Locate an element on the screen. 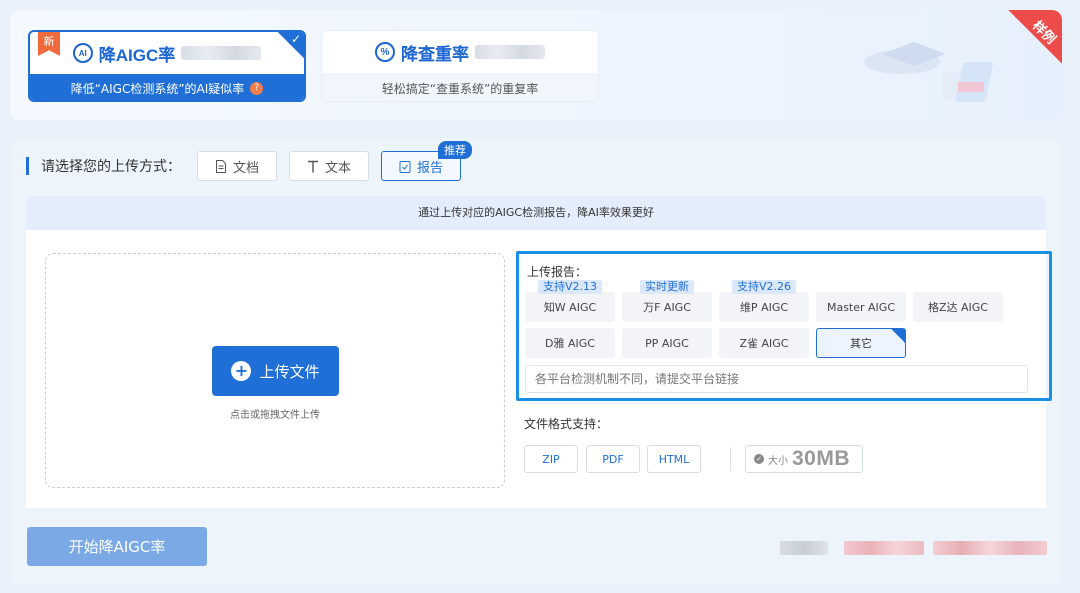  plus-icon: + is located at coordinates (241, 371).